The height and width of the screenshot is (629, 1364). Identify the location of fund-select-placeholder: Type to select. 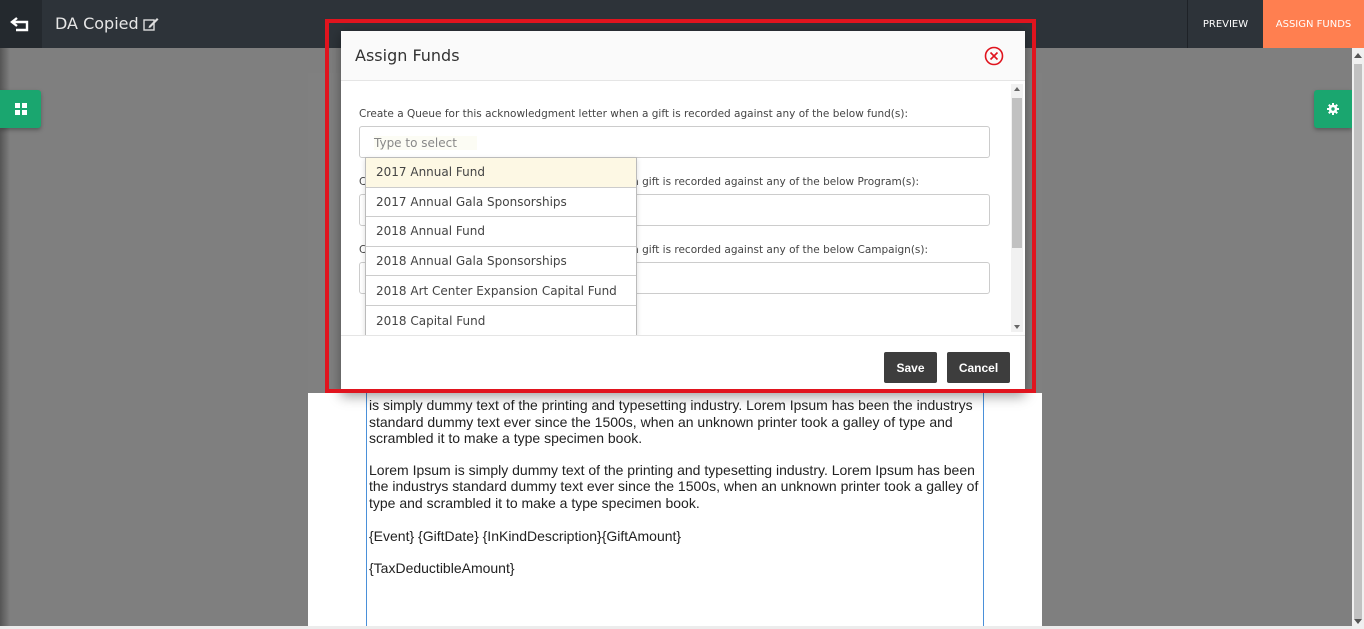
(425, 143).